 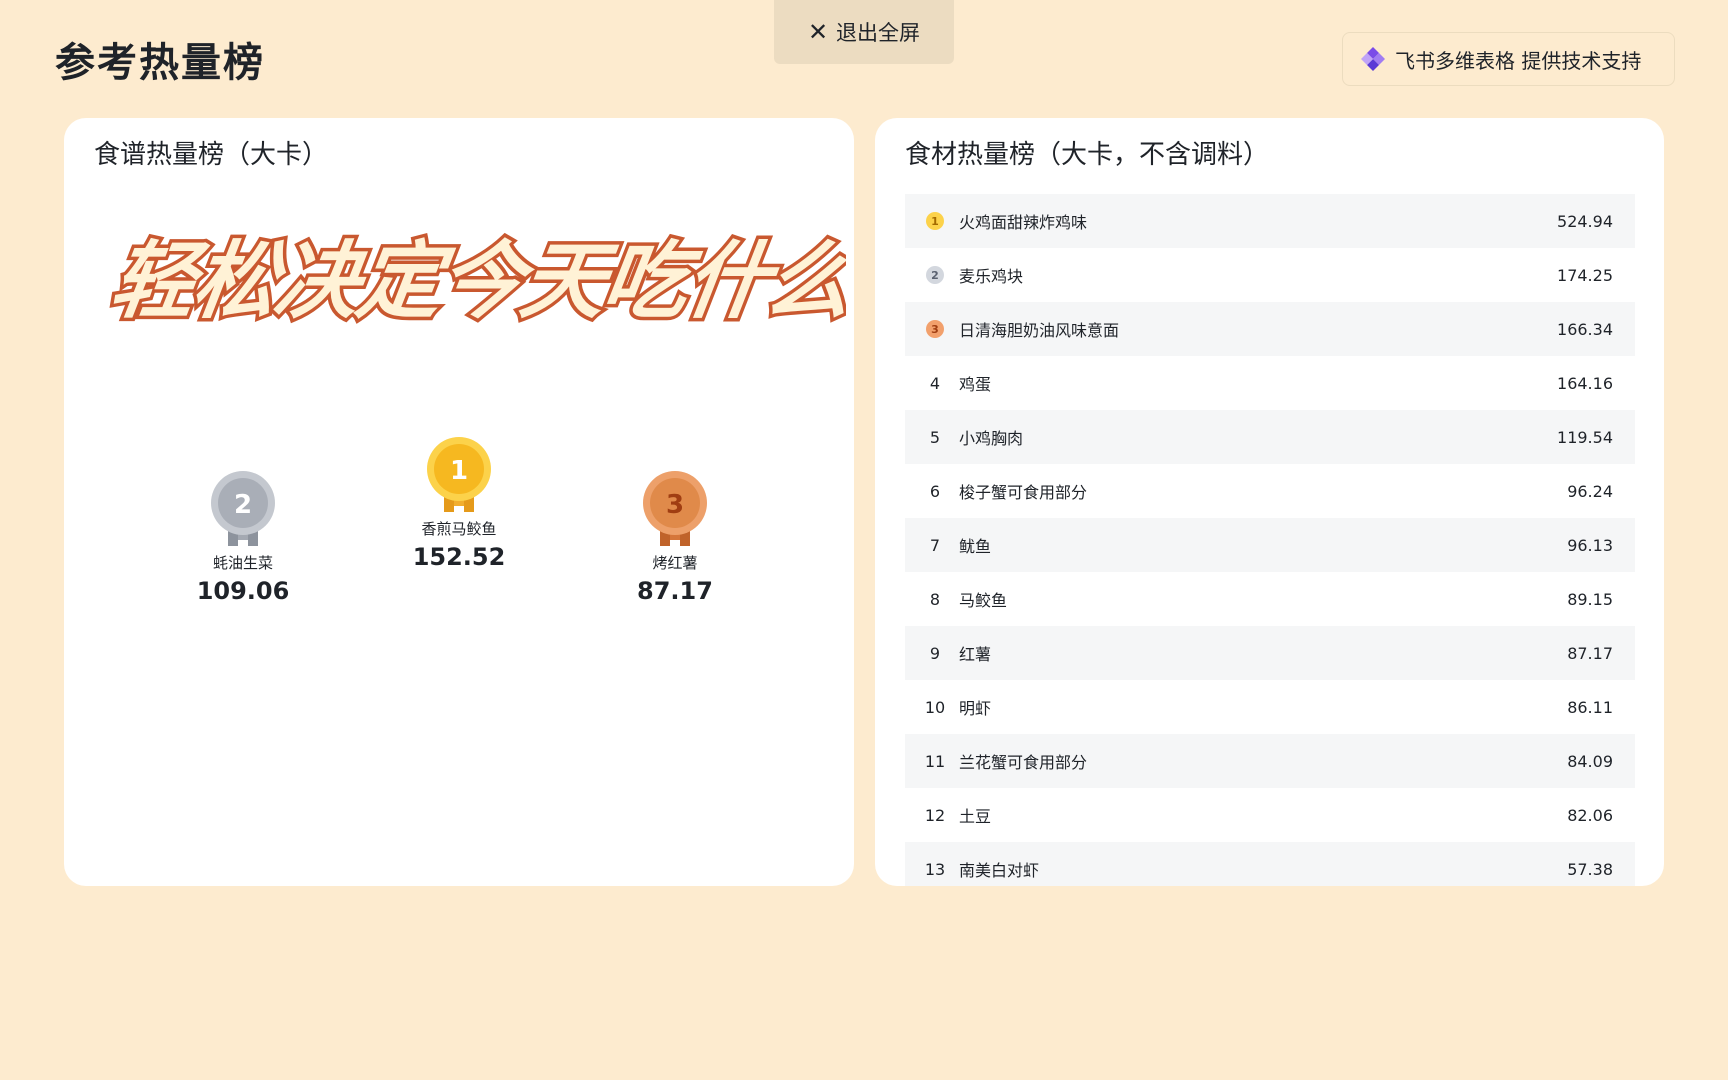 What do you see at coordinates (1039, 330) in the screenshot?
I see `list-item-name: 日清海胆奶油风味意面` at bounding box center [1039, 330].